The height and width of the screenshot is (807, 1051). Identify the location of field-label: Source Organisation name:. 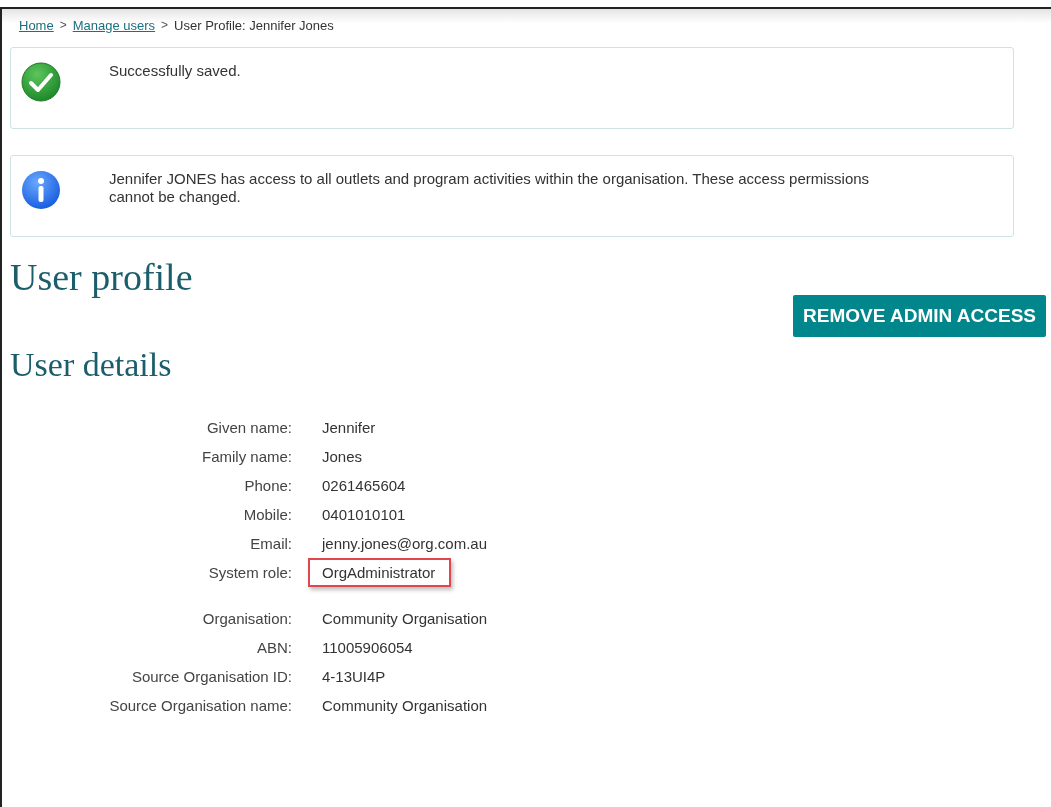
(200, 705).